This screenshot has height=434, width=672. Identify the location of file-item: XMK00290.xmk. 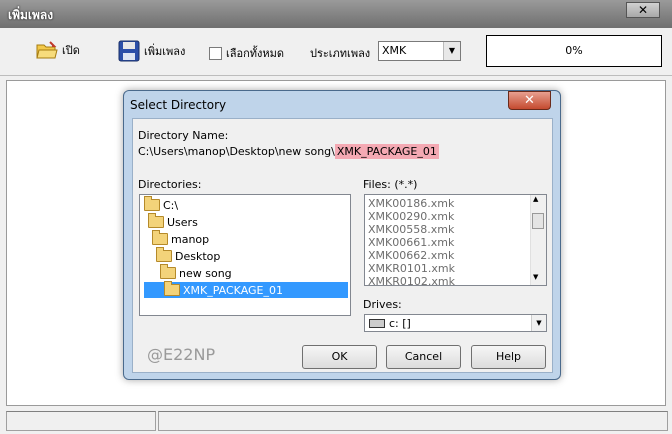
(411, 216).